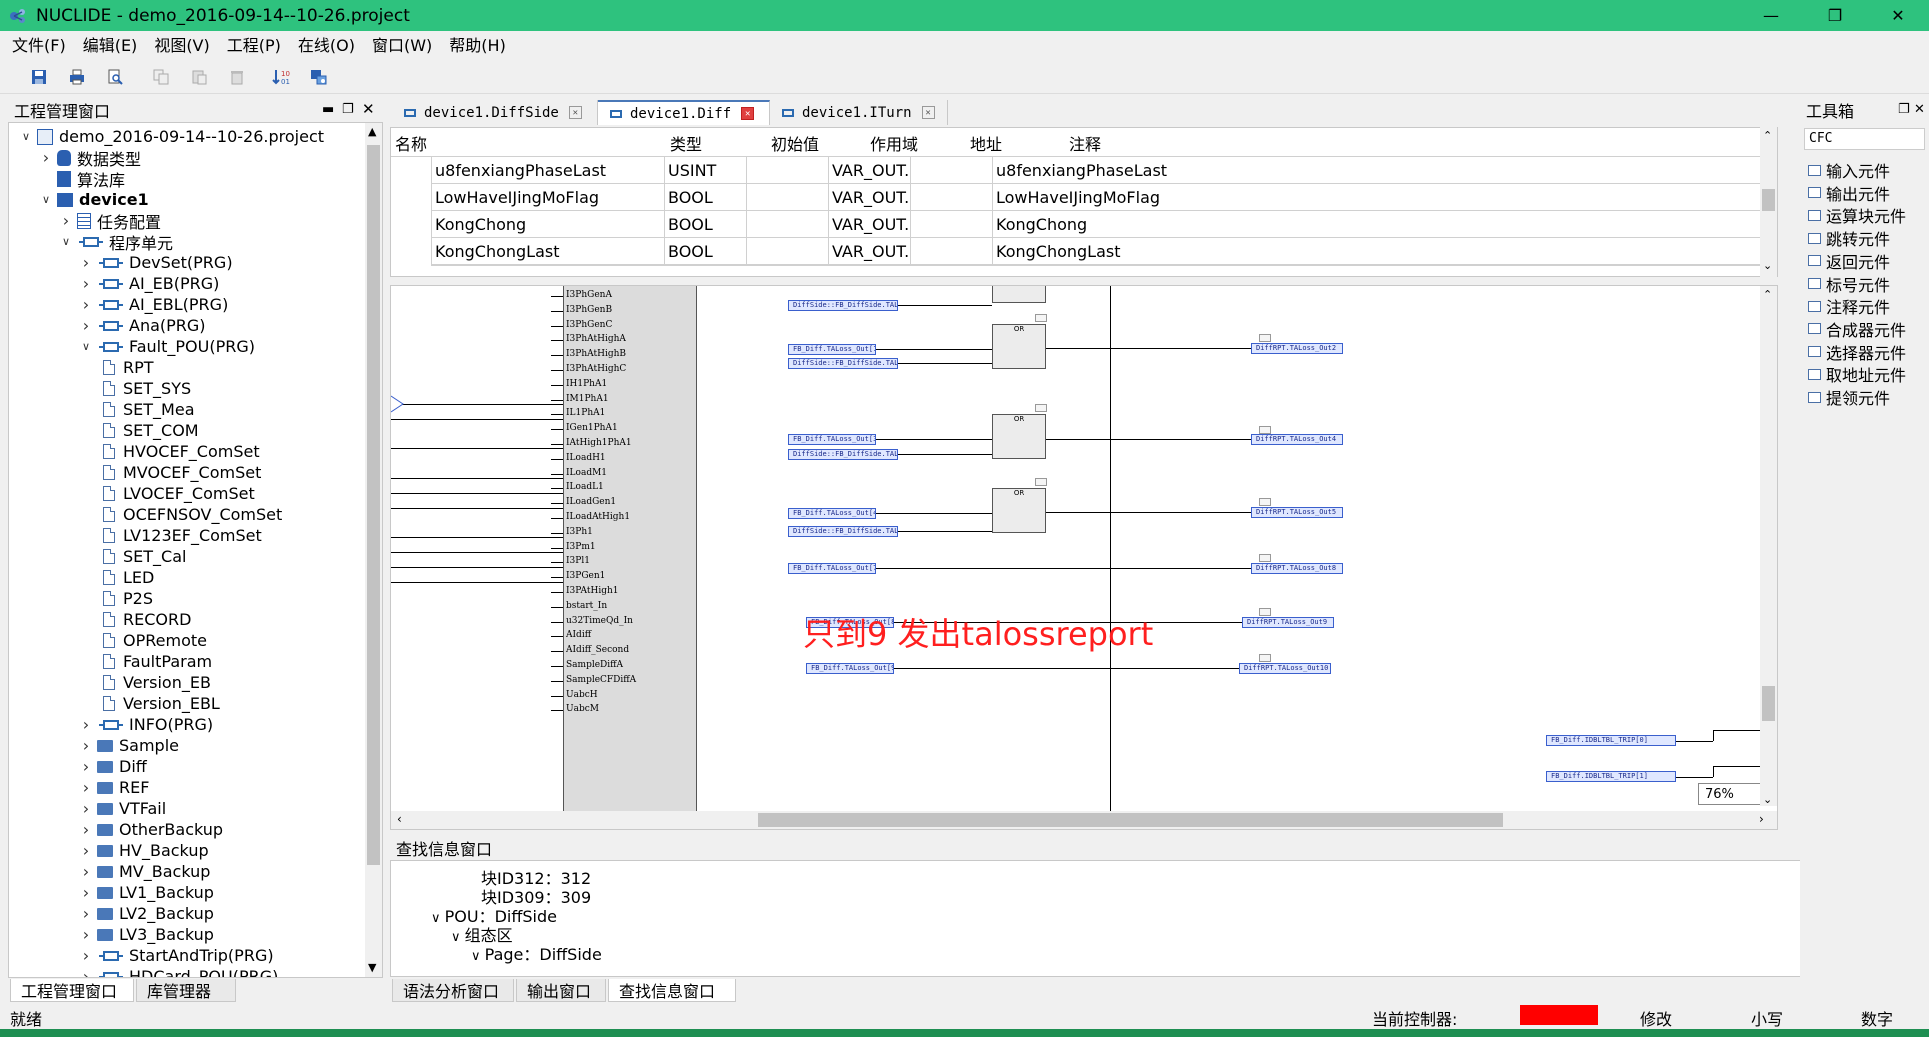 The width and height of the screenshot is (1929, 1037). Describe the element at coordinates (1101, 224) in the screenshot. I see `table-row: KongChongBOOLVAR_OUT...KongChong` at that location.